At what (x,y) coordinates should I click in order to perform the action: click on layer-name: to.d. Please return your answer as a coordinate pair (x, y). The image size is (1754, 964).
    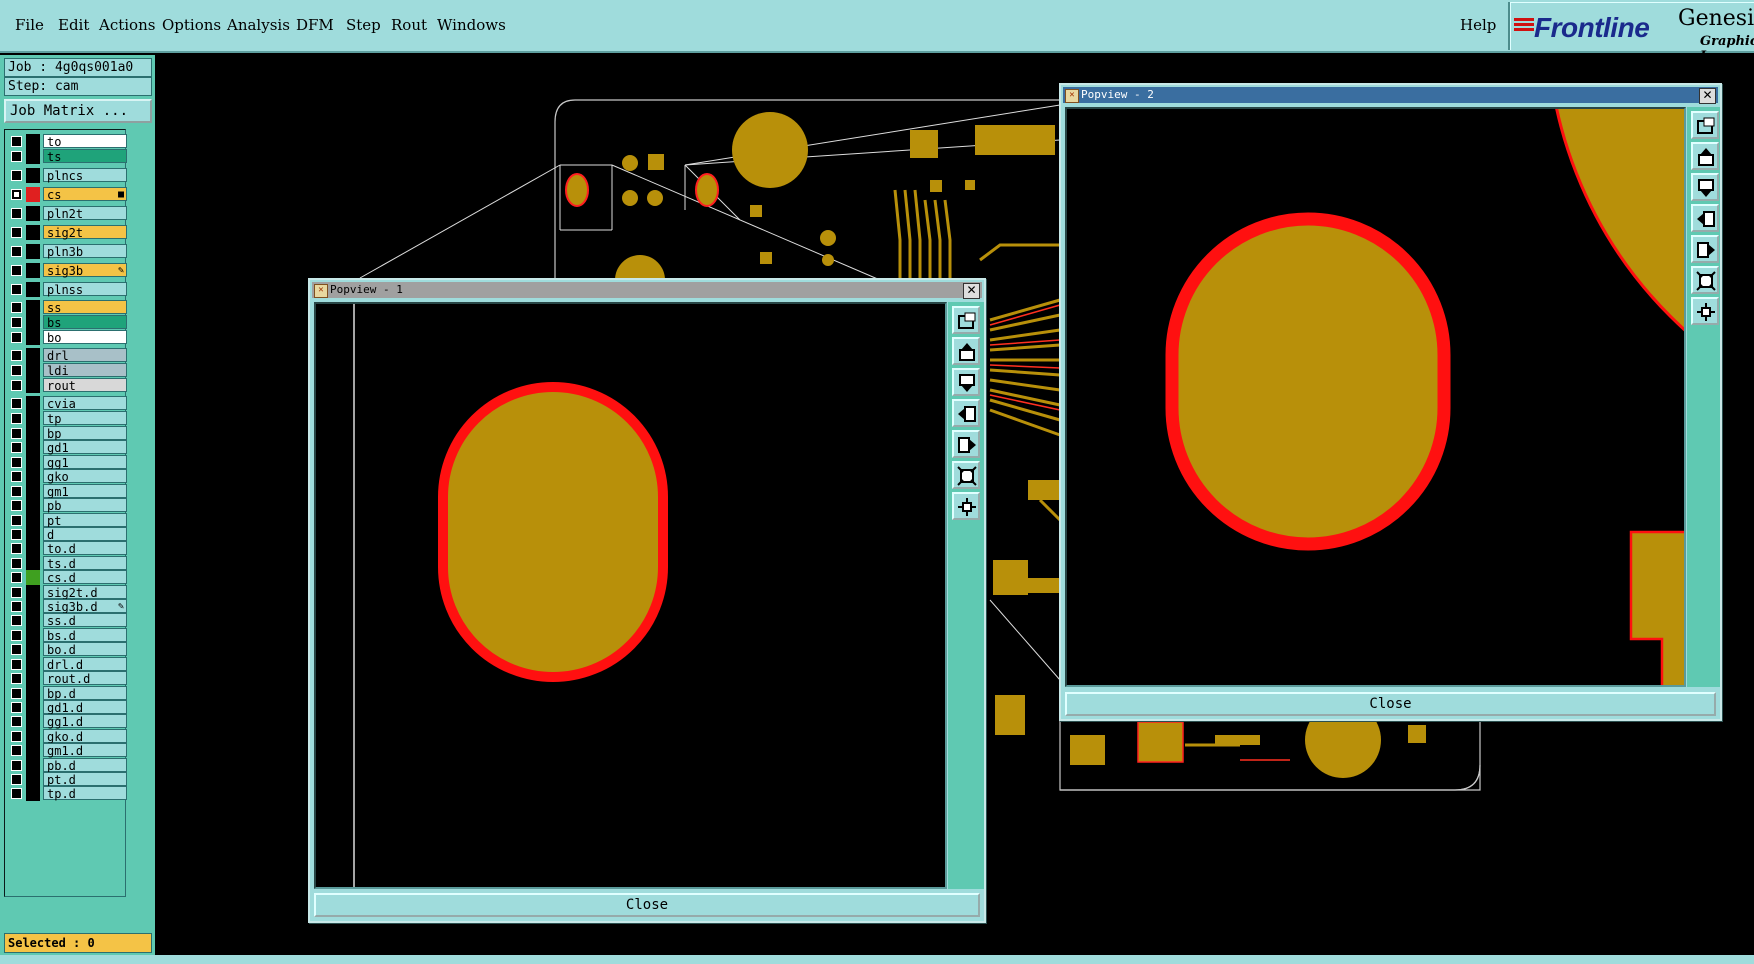
    Looking at the image, I should click on (85, 548).